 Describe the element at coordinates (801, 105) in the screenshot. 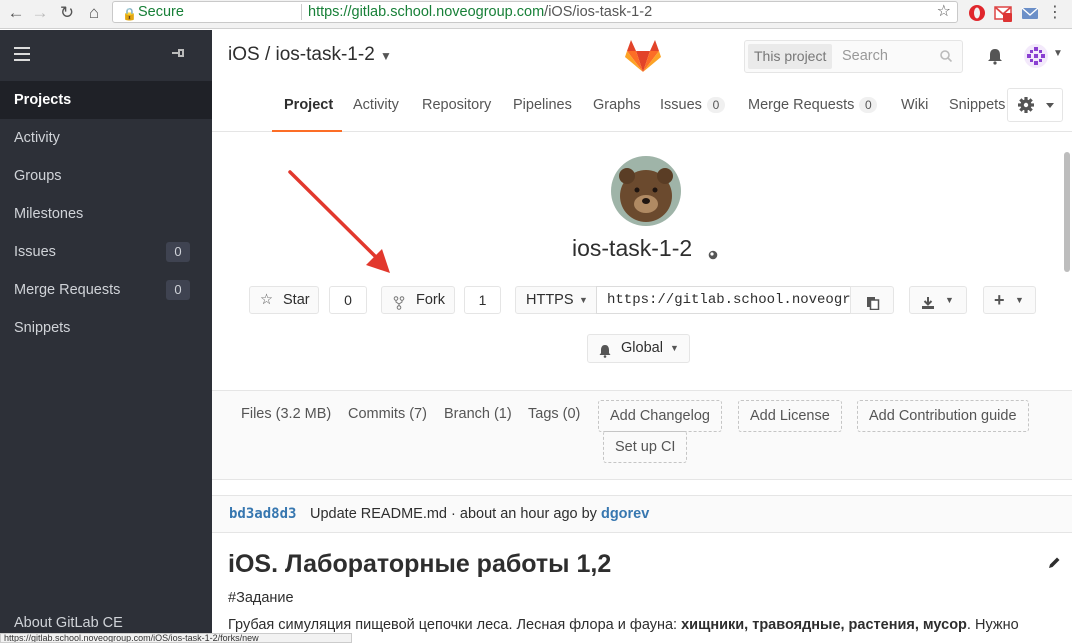

I see `tab-label: Merge Requests` at that location.